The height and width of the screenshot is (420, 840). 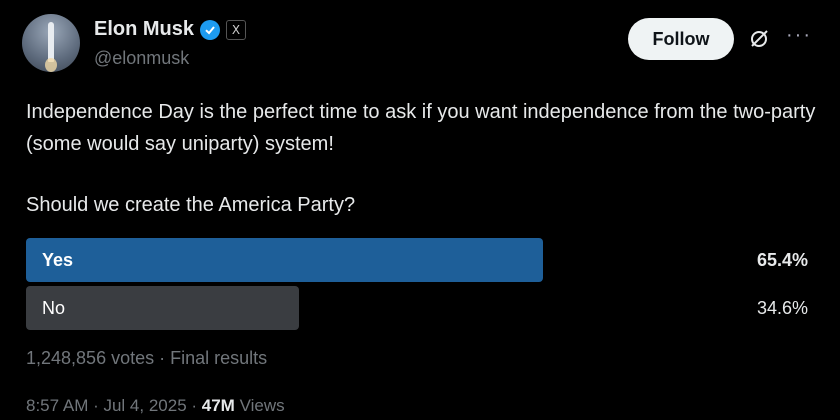 What do you see at coordinates (51, 65) in the screenshot?
I see `rocket-plume` at bounding box center [51, 65].